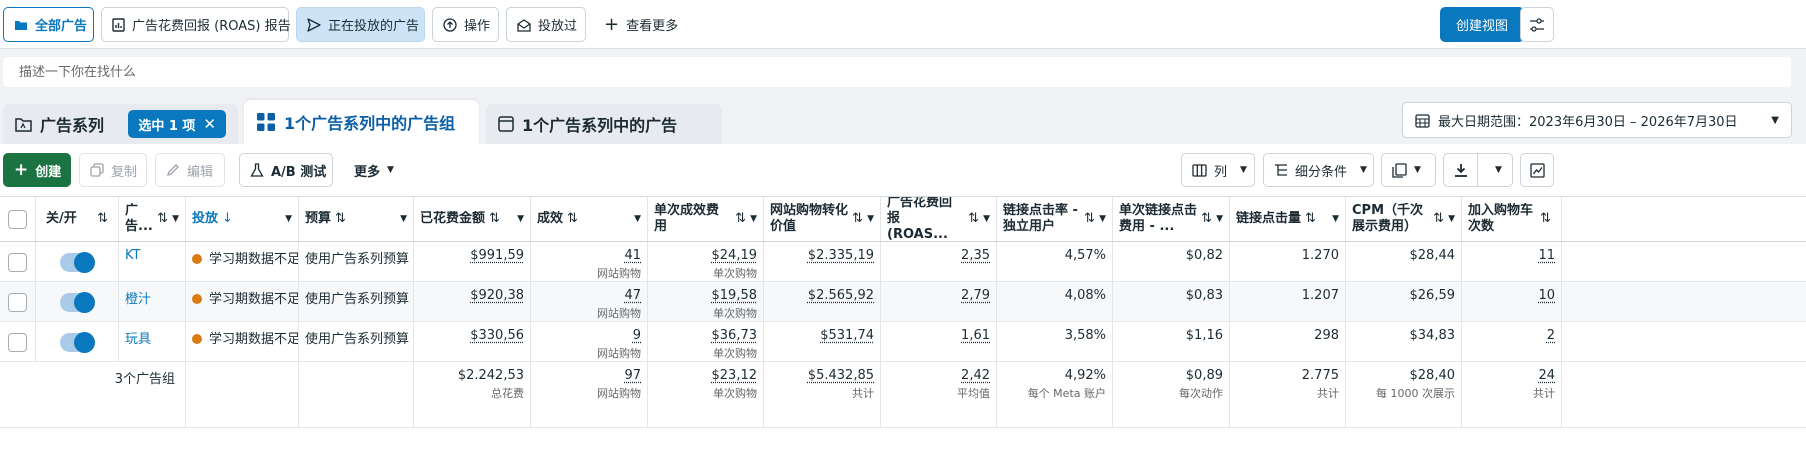 This screenshot has width=1806, height=463. What do you see at coordinates (1537, 170) in the screenshot?
I see `chart-button` at bounding box center [1537, 170].